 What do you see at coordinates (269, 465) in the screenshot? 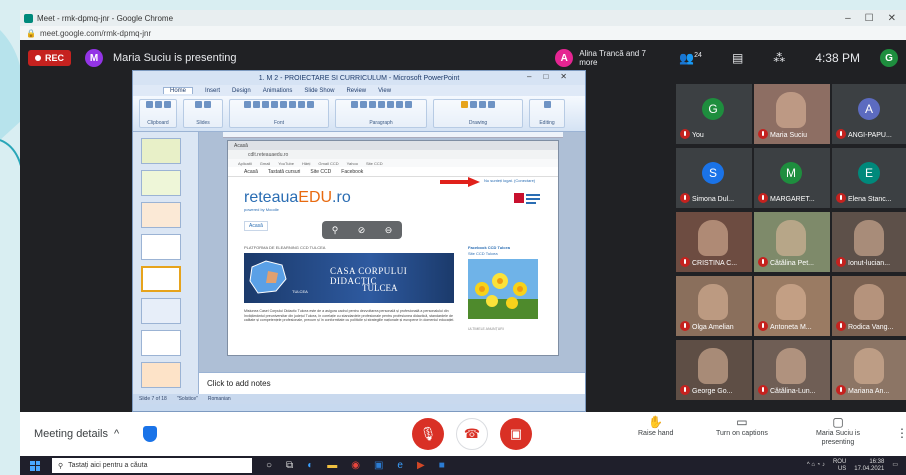
I see `cortana-icon: ○` at bounding box center [269, 465].